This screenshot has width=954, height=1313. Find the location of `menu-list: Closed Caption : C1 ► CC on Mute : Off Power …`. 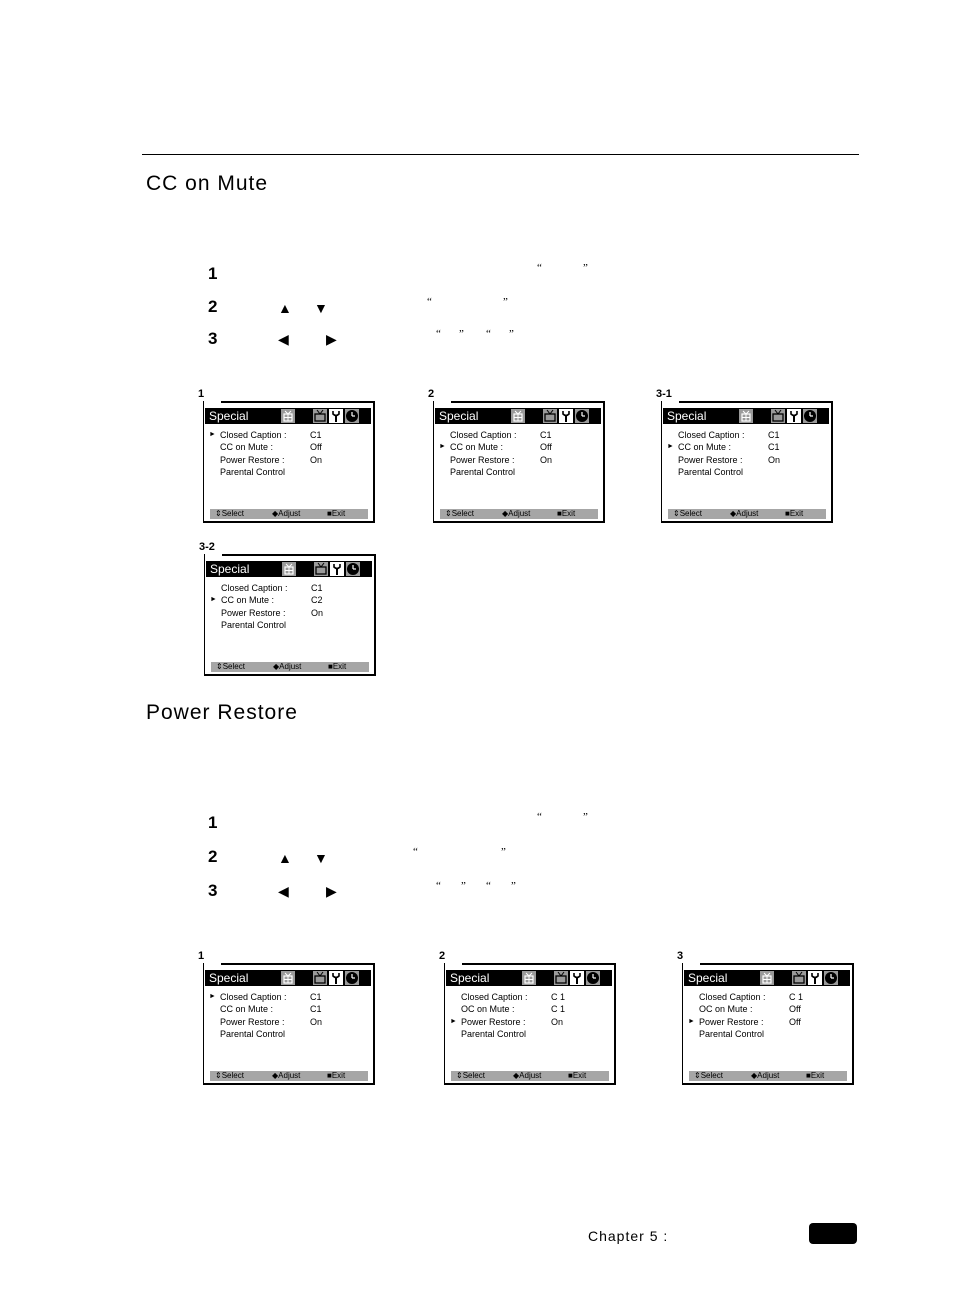

menu-list: Closed Caption : C1 ► CC on Mute : Off Power … is located at coordinates (519, 453).